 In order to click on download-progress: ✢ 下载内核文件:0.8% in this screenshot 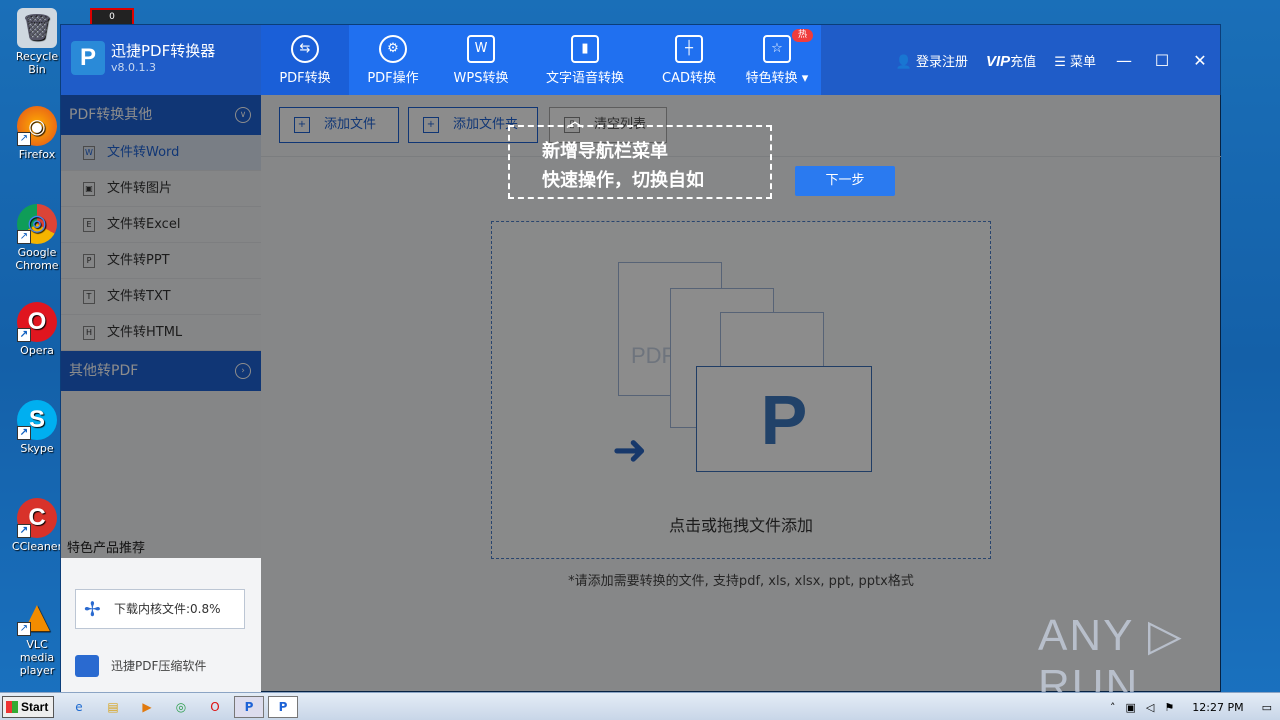, I will do `click(160, 609)`.